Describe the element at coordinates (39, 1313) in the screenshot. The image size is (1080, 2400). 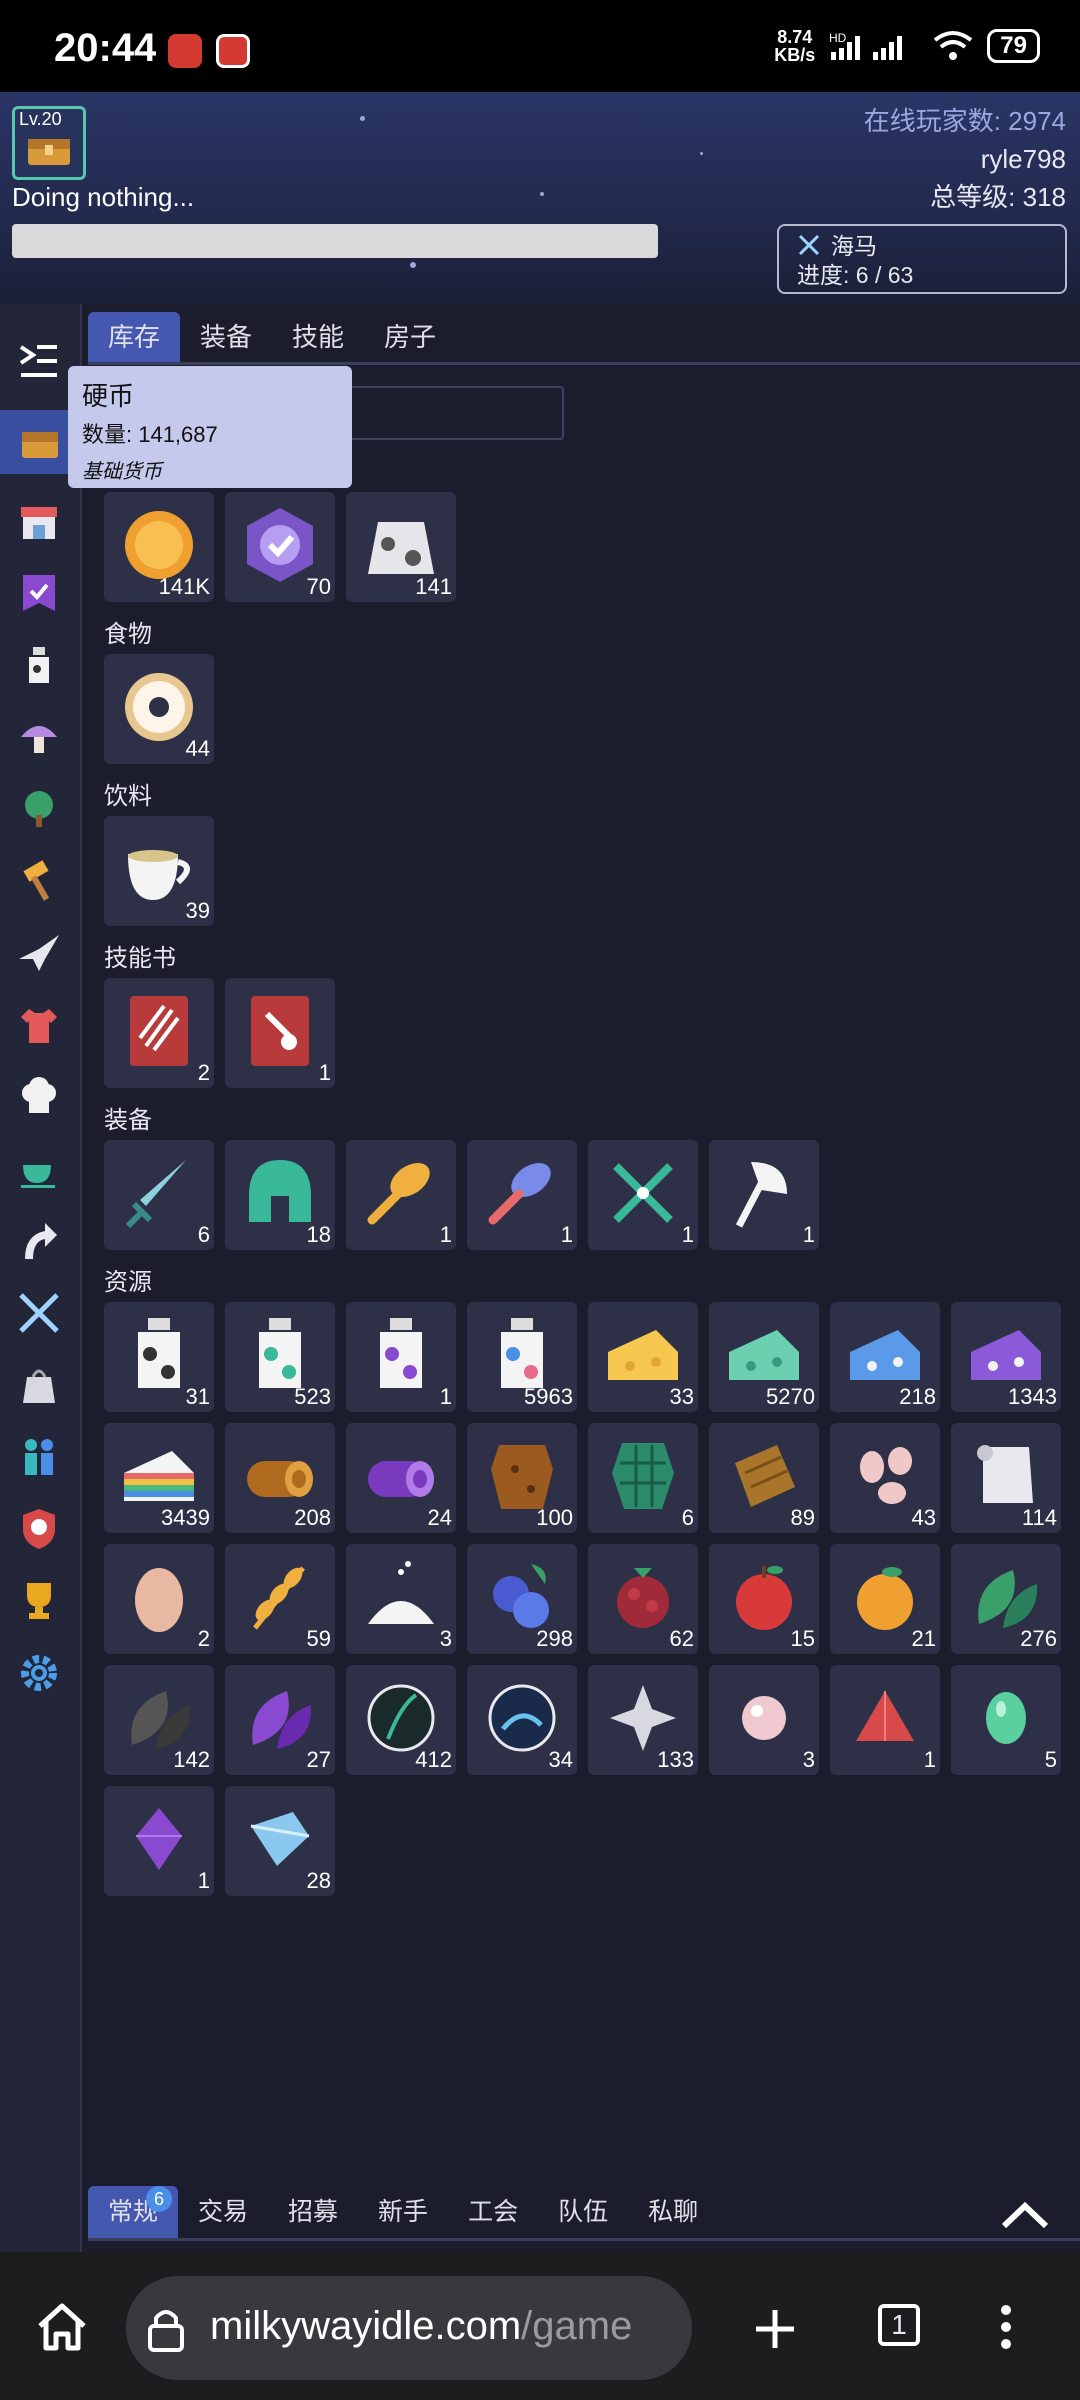
I see `sidebar-item-combat` at that location.